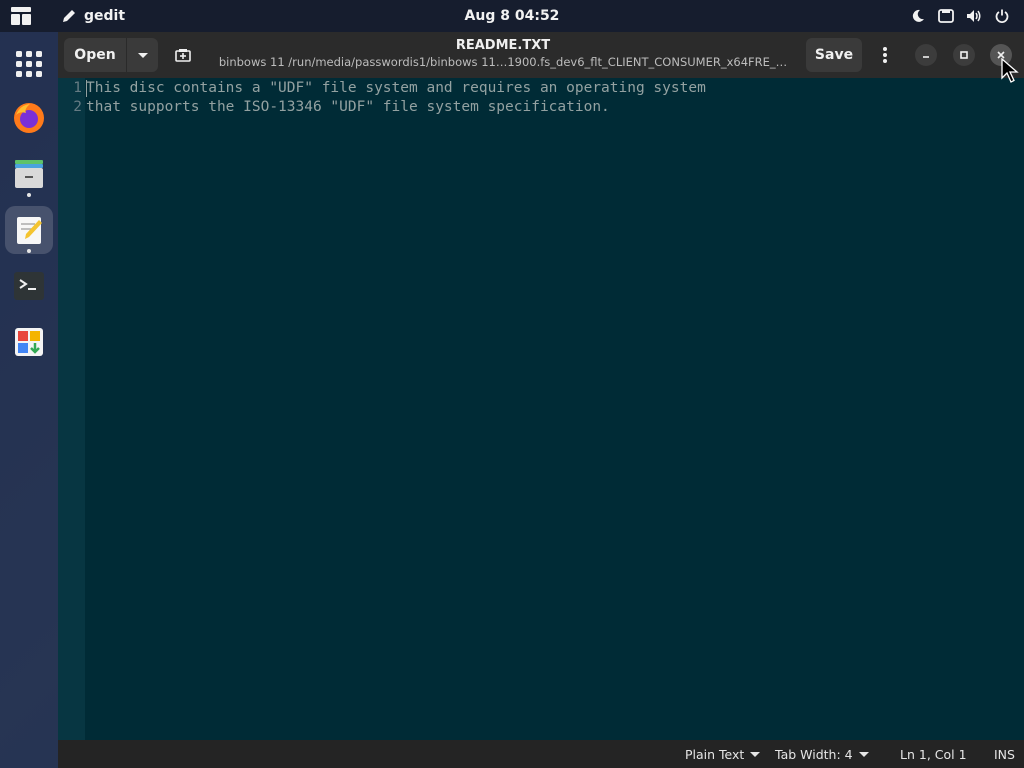  I want to click on open-recent-button, so click(142, 55).